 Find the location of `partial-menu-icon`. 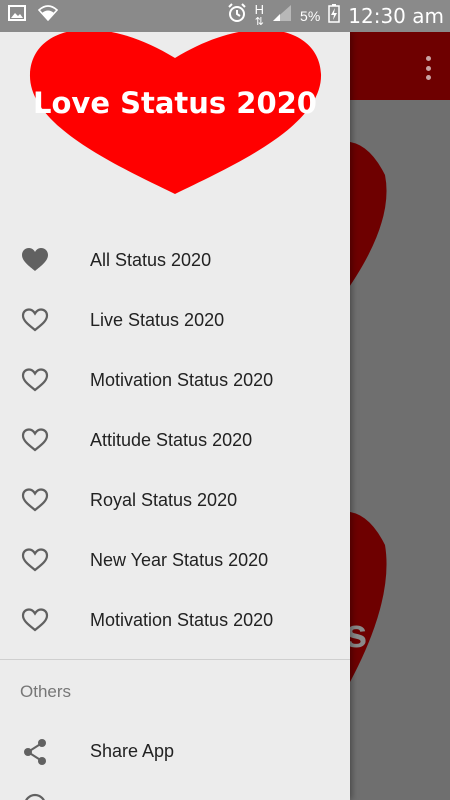

partial-menu-icon is located at coordinates (35, 796).